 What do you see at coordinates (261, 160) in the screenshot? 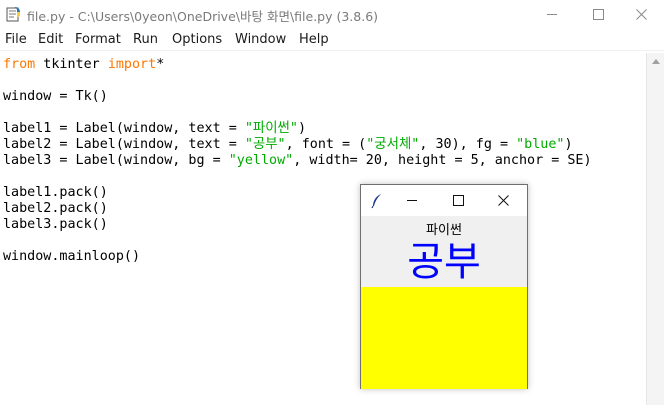
I see `code-string: "yellow"` at bounding box center [261, 160].